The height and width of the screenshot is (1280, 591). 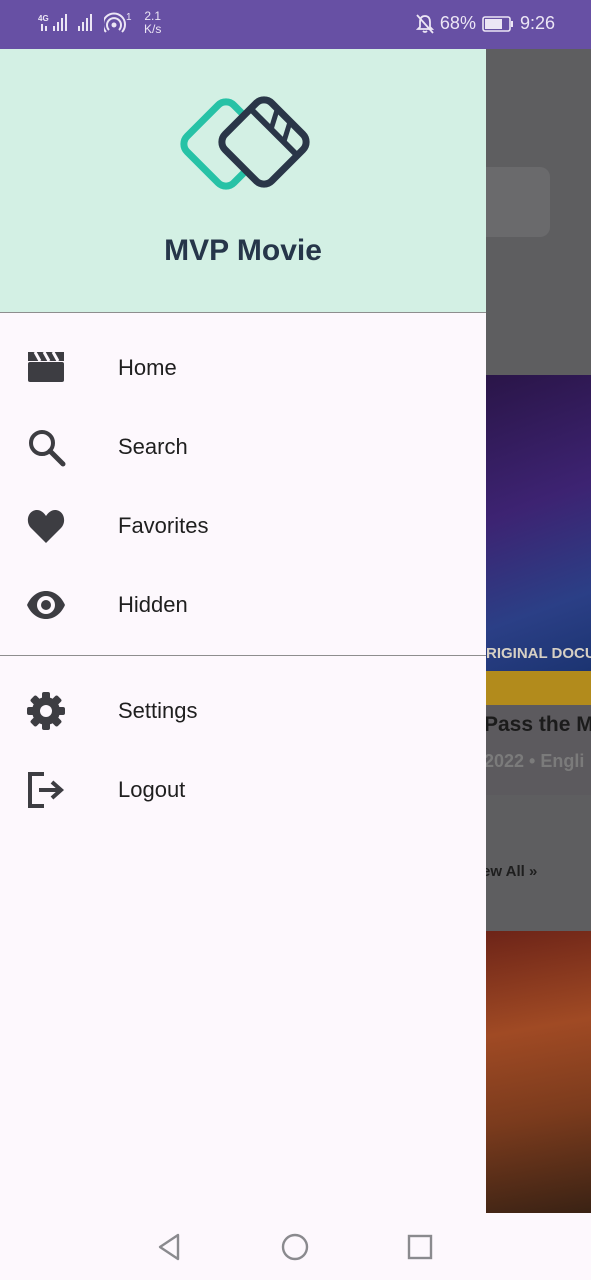 I want to click on battery-percent: 68%, so click(x=457, y=23).